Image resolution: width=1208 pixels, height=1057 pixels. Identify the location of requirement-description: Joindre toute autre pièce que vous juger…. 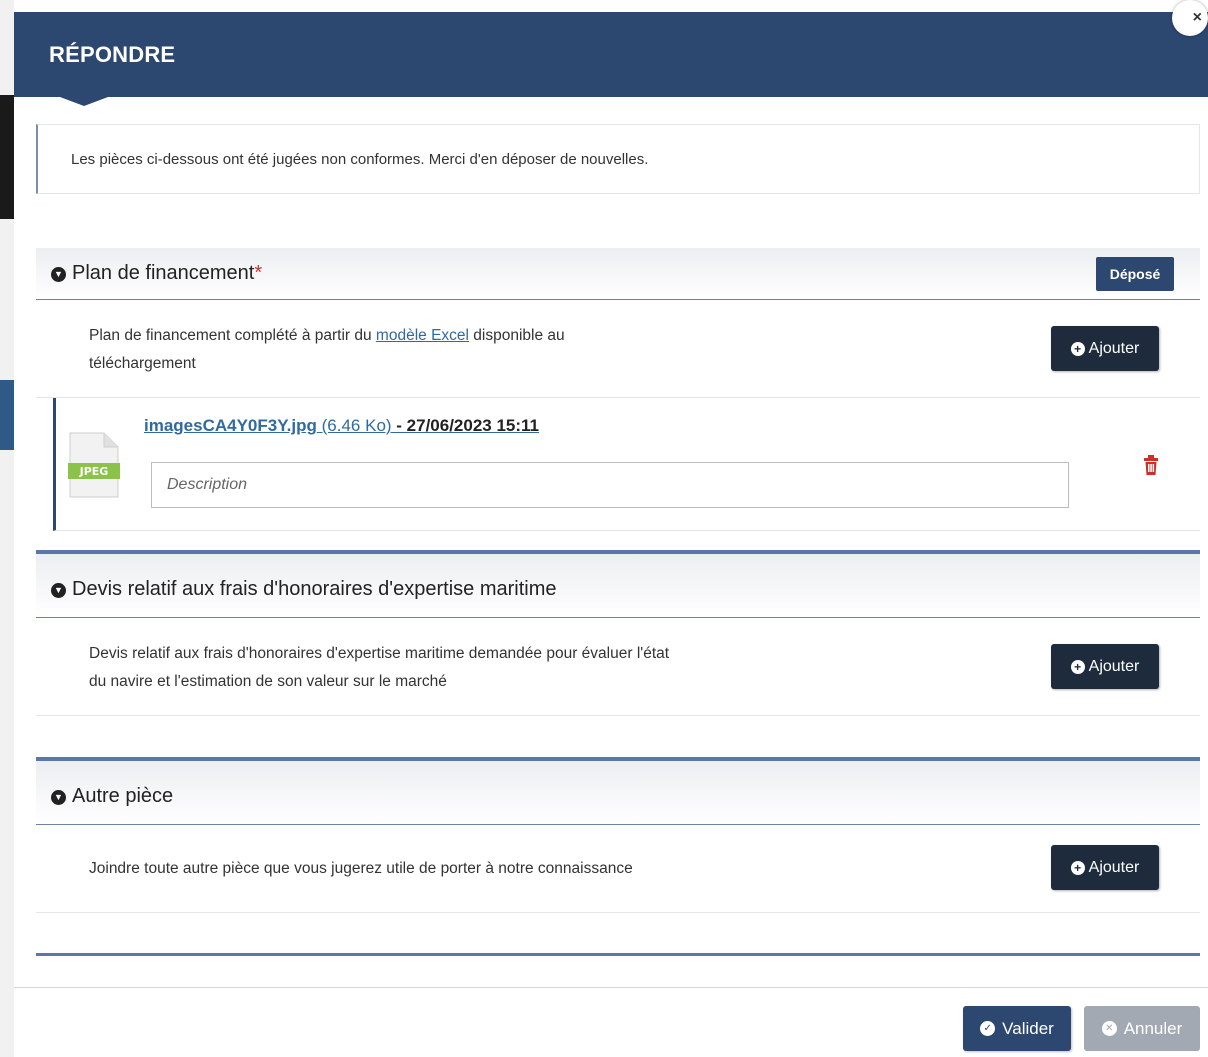
(361, 868).